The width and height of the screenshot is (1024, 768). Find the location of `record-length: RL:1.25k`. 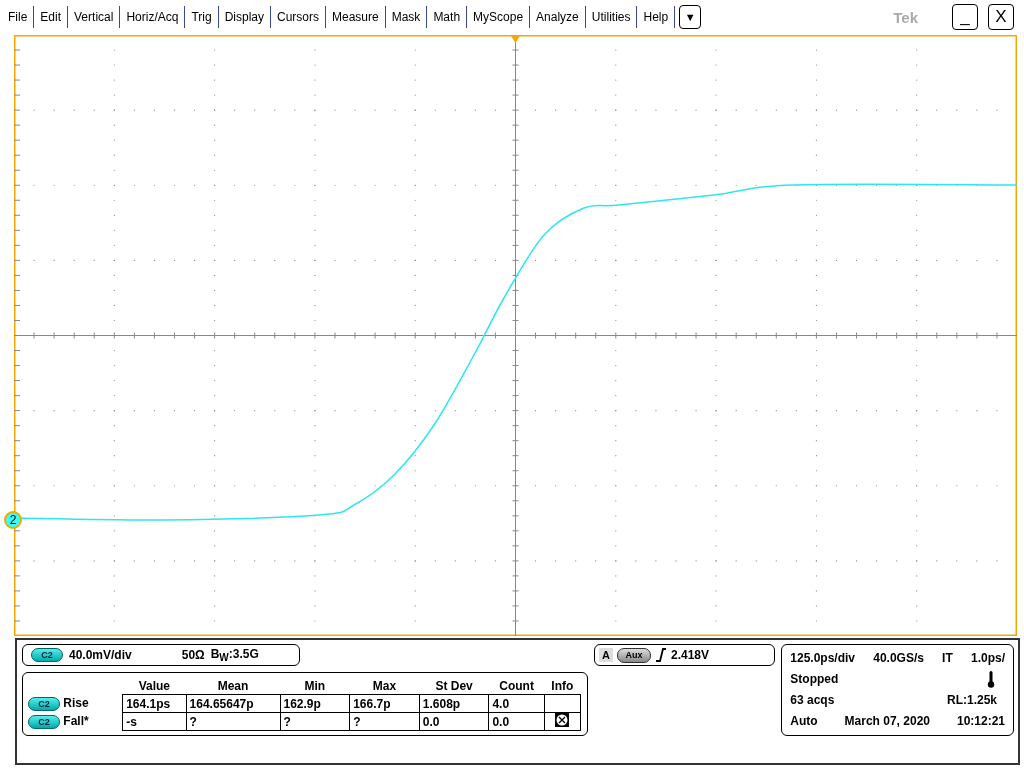

record-length: RL:1.25k is located at coordinates (971, 699).